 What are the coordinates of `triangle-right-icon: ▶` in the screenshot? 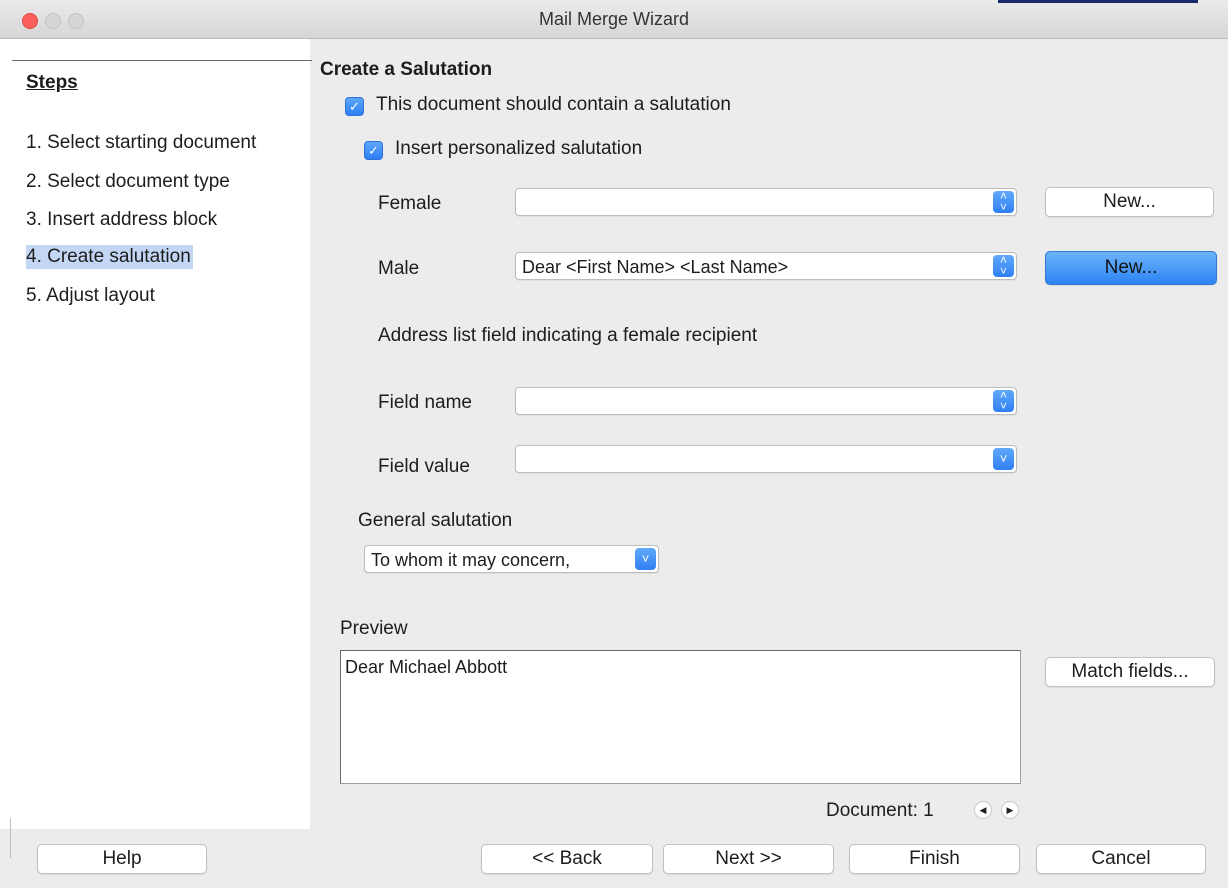 It's located at (1010, 810).